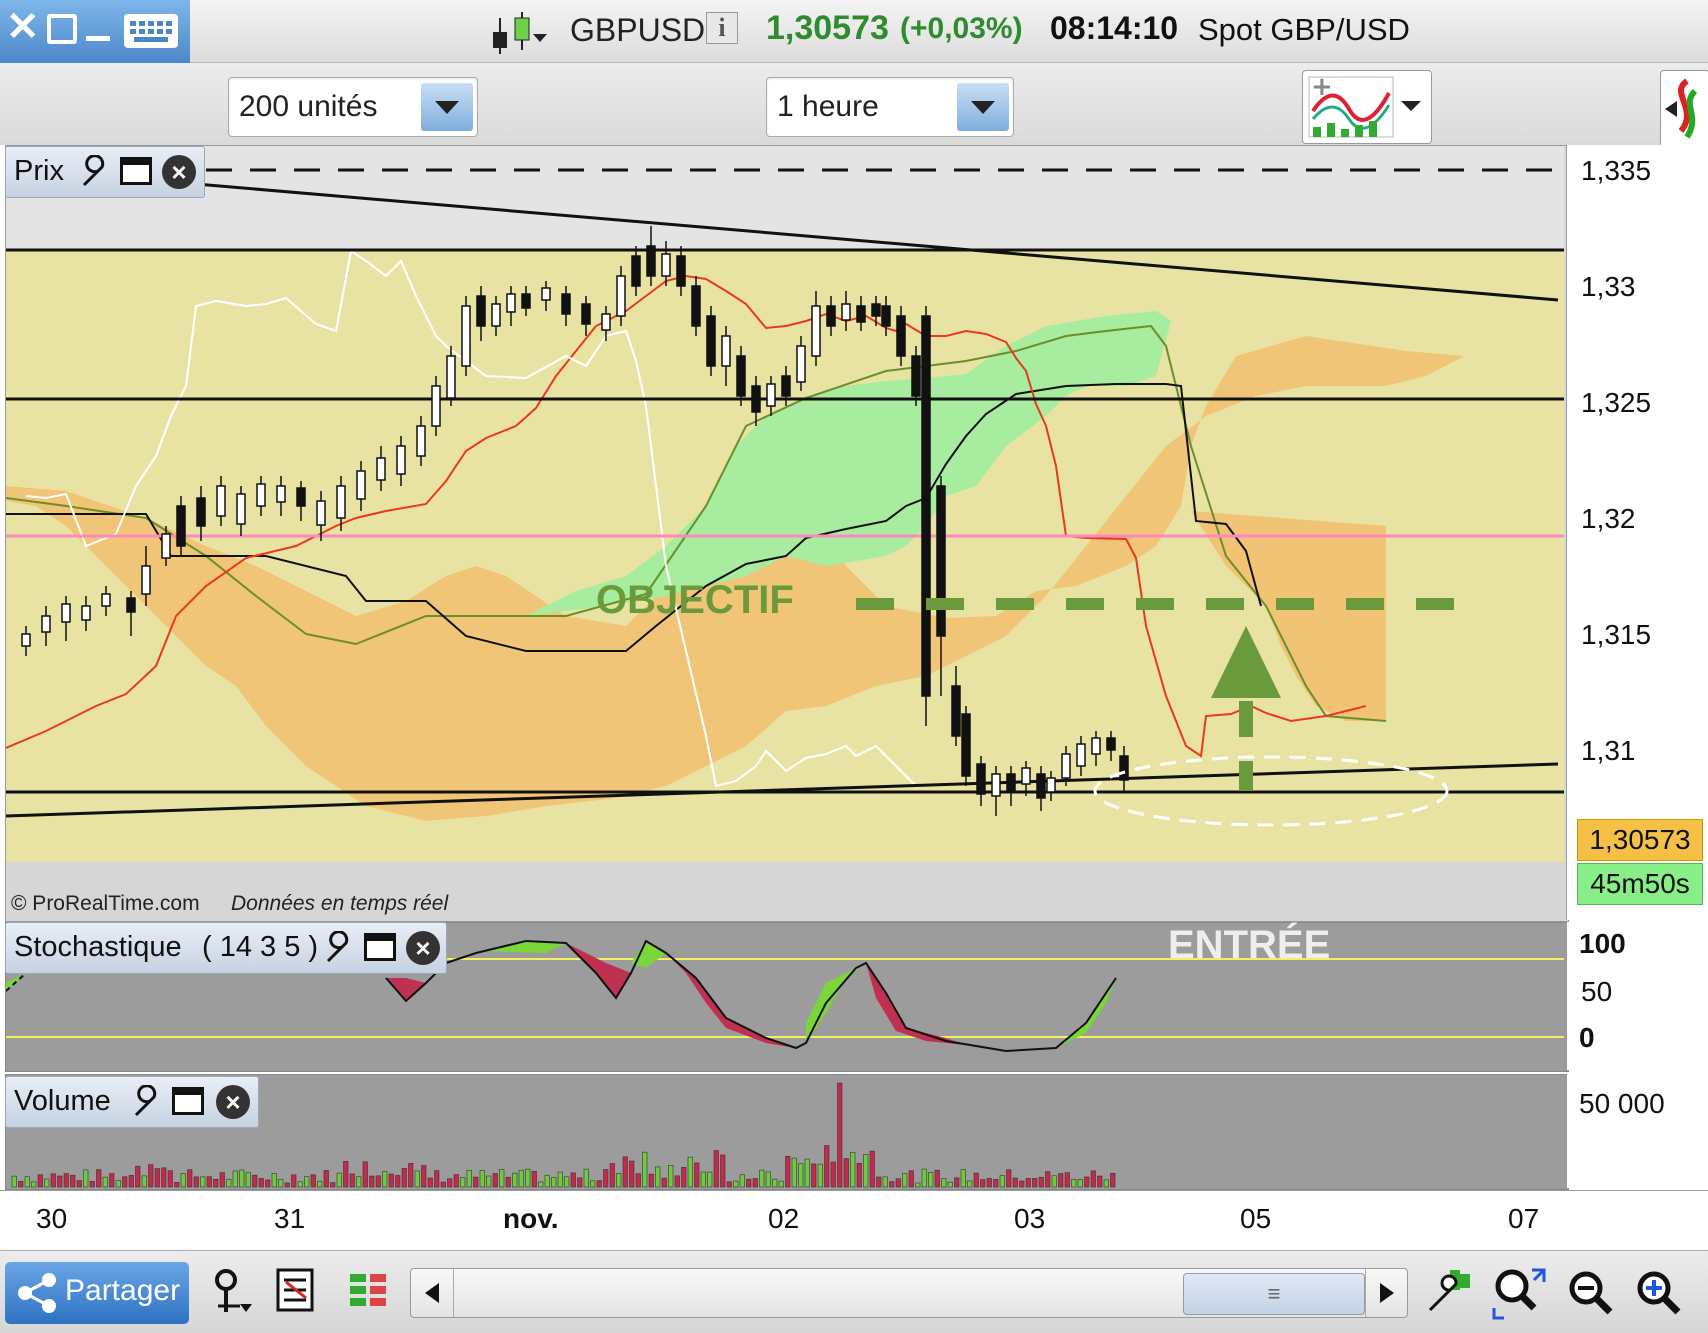  I want to click on info-icon: i, so click(722, 28).